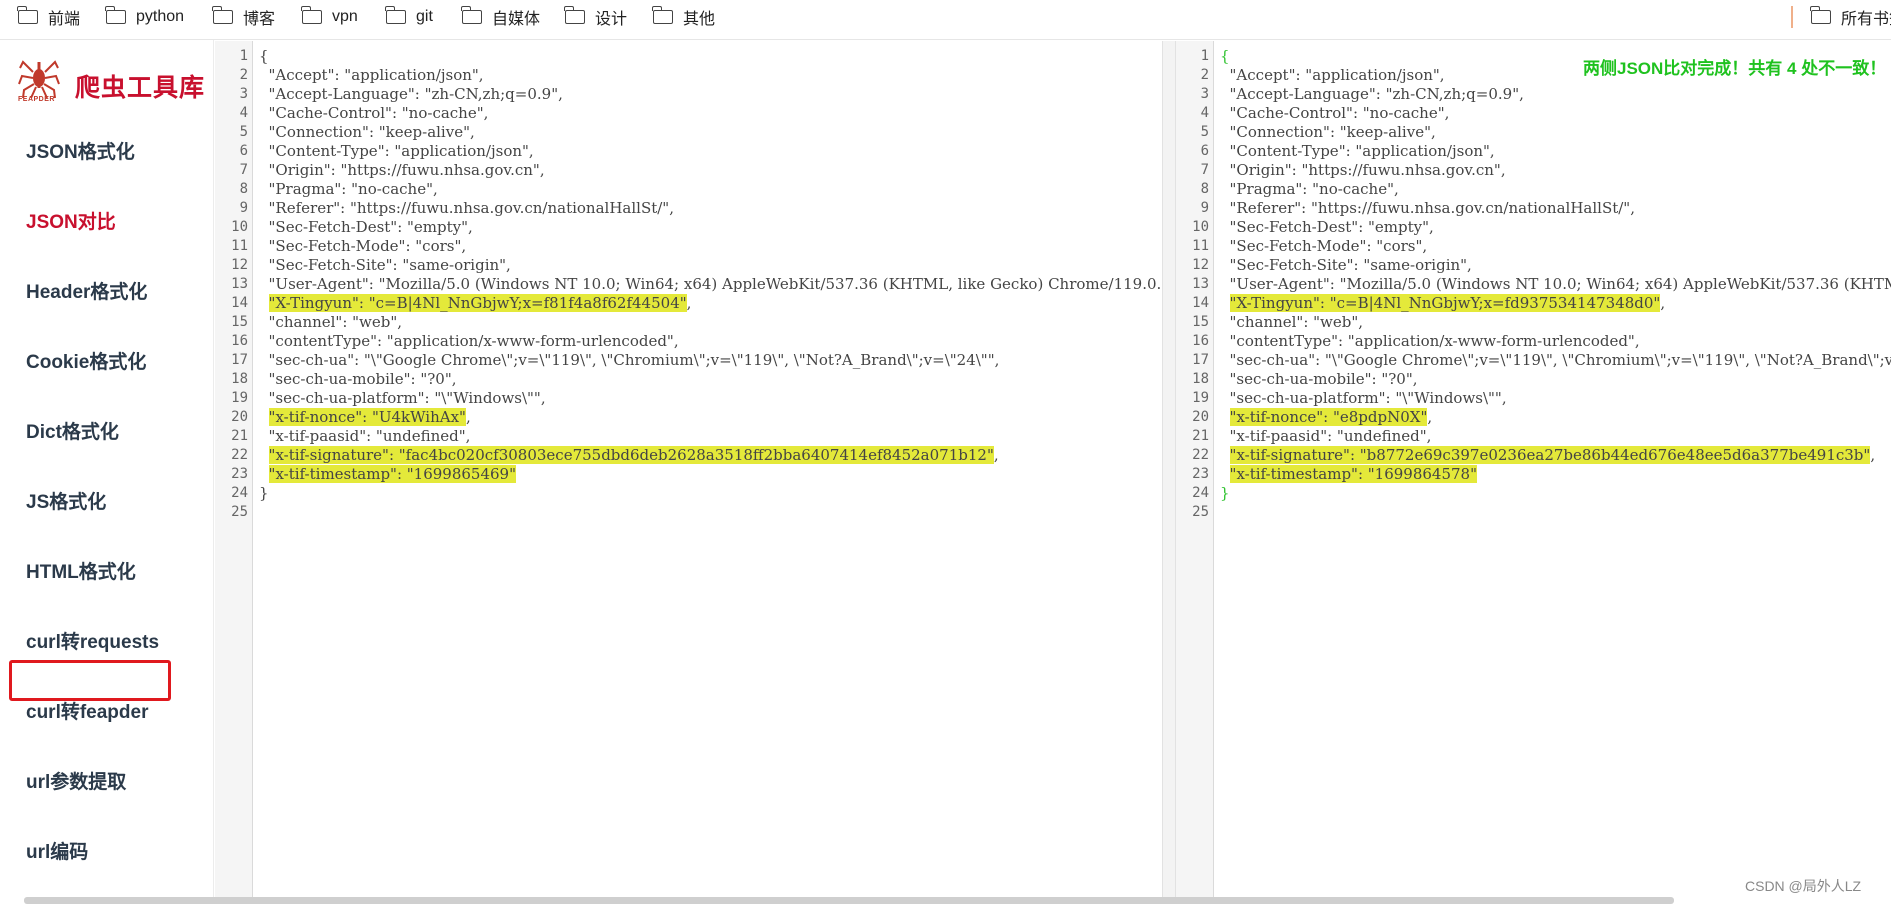  What do you see at coordinates (1850, 16) in the screenshot?
I see `all-bookmarks-button: 所有书签` at bounding box center [1850, 16].